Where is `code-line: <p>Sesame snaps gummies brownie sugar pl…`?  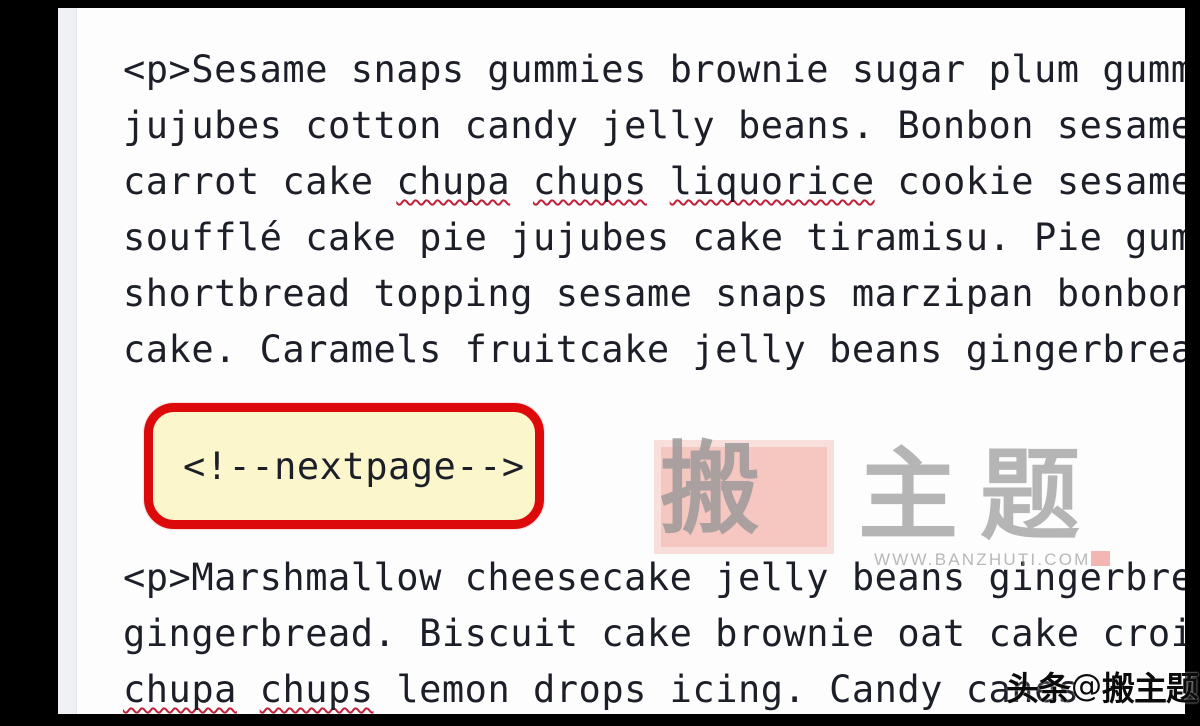
code-line: <p>Sesame snaps gummies brownie sugar pl… is located at coordinates (654, 70).